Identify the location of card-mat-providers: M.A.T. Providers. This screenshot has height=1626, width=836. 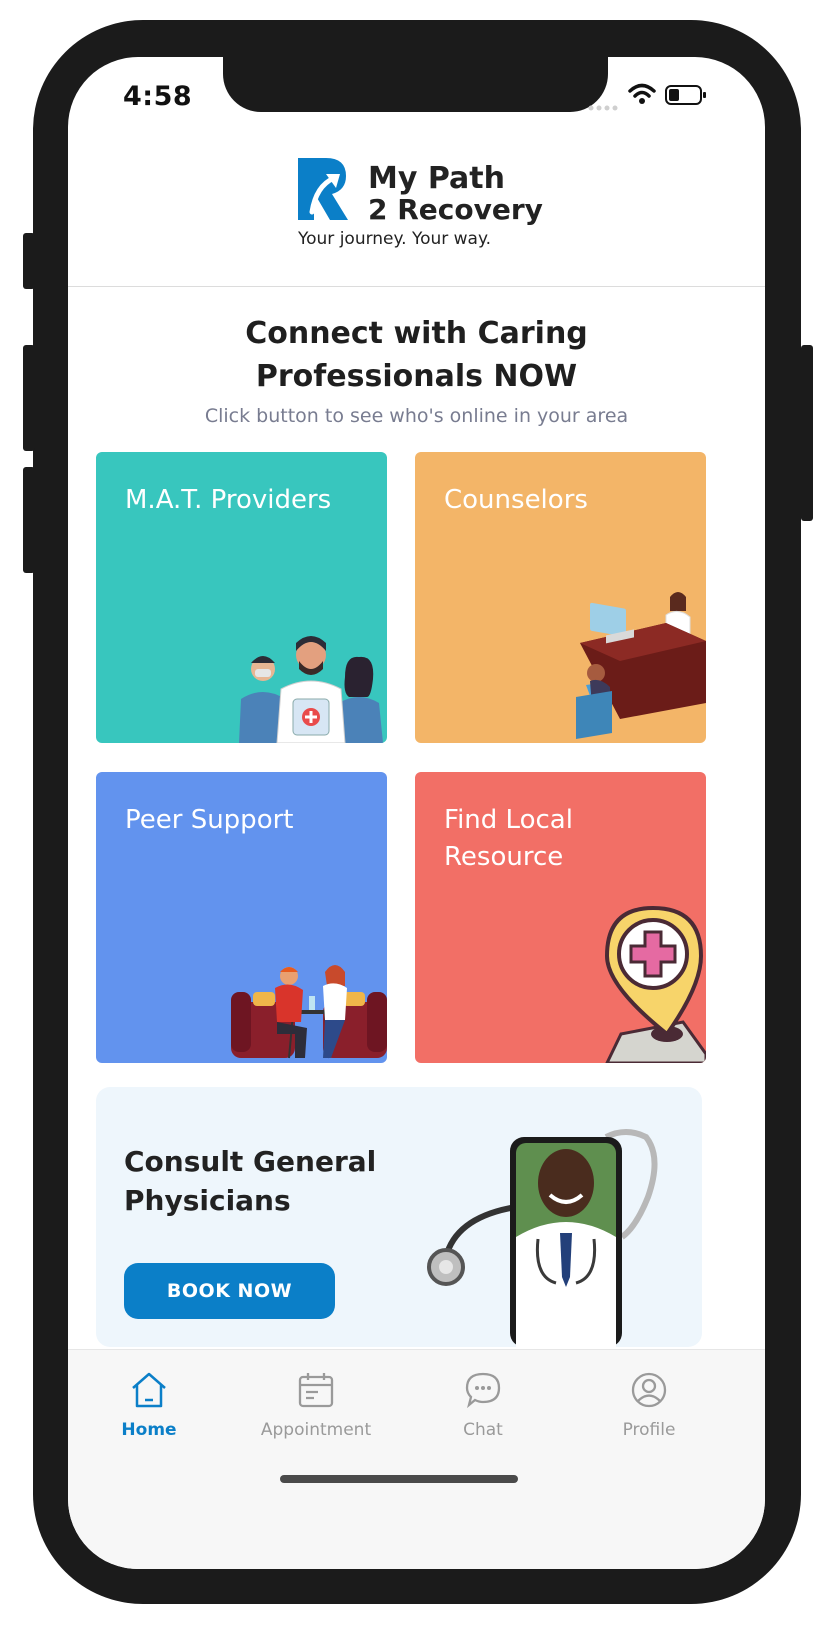
(241, 597).